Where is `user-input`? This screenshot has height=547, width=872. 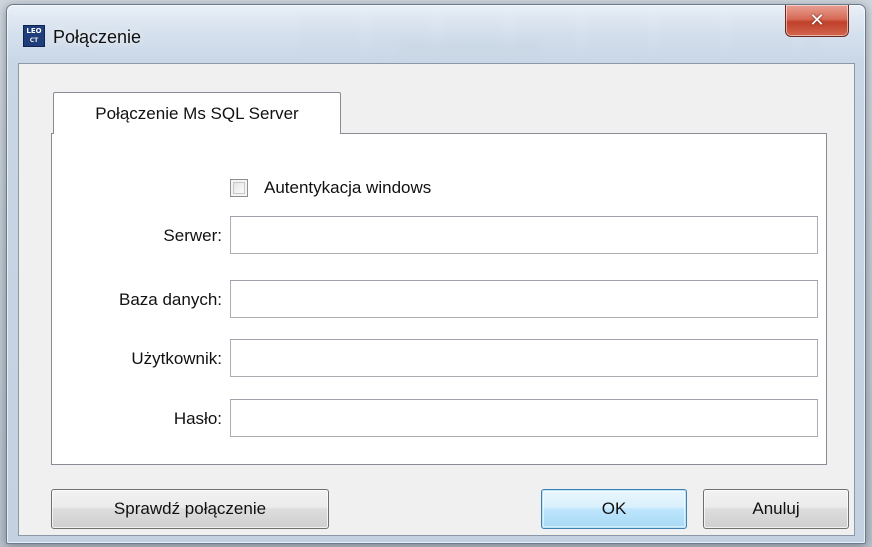
user-input is located at coordinates (524, 358).